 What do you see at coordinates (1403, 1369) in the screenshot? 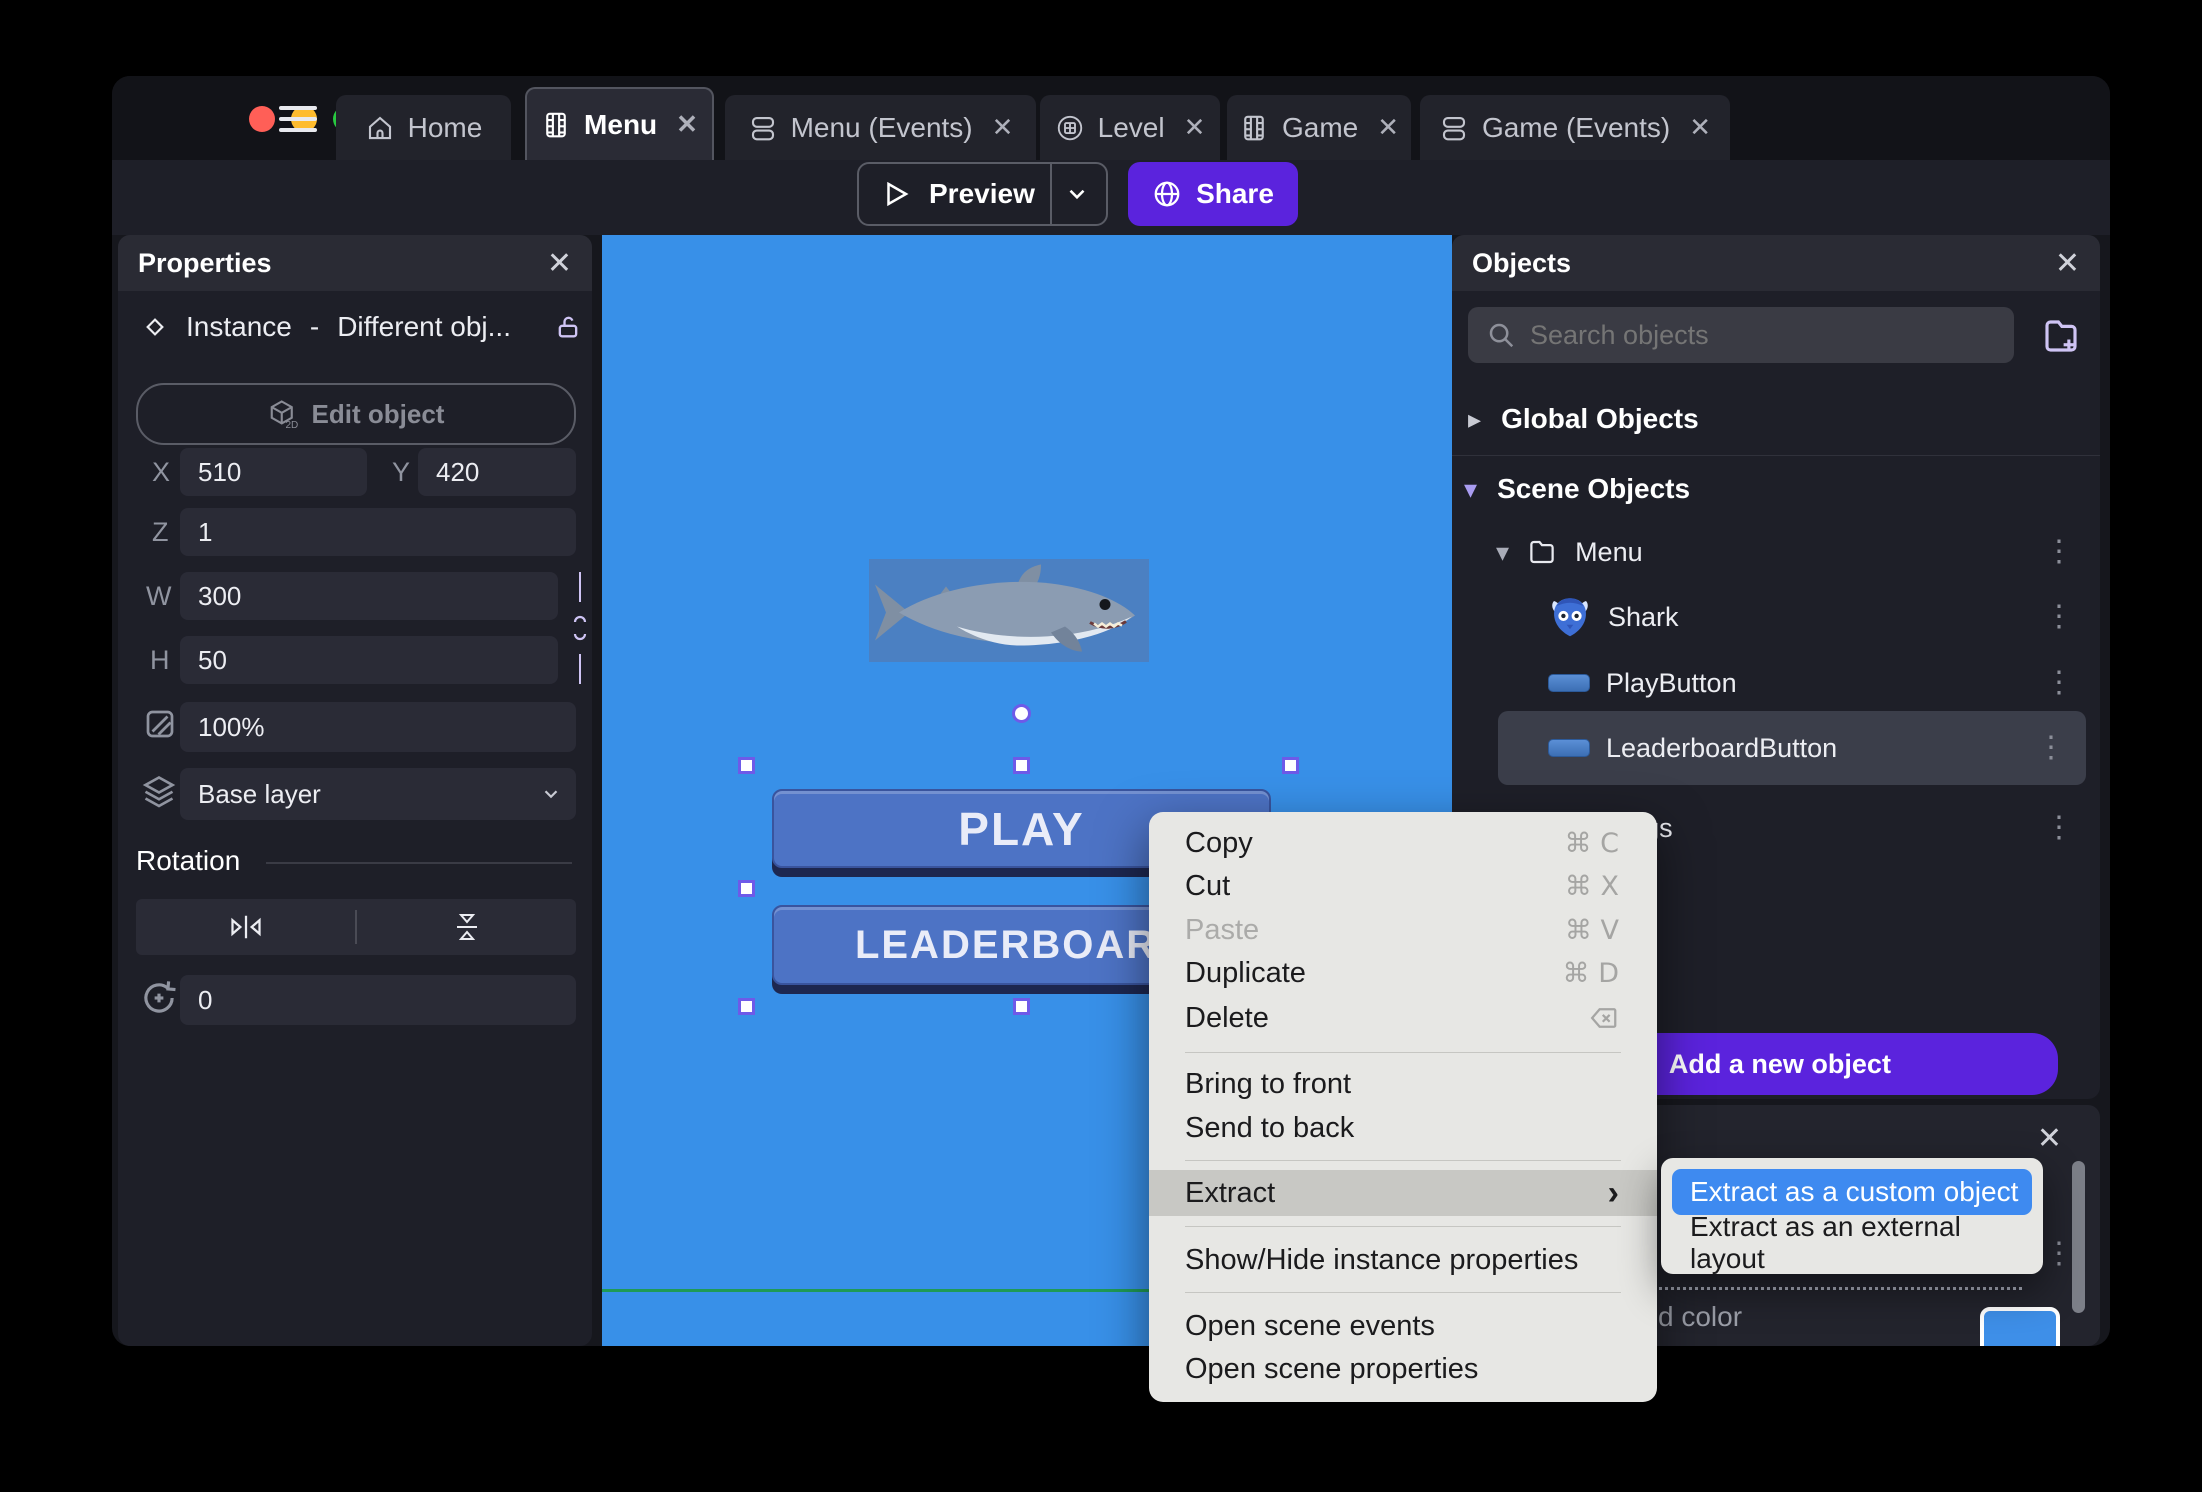
I see `menu-item-open-scene-properties: Open scene properties` at bounding box center [1403, 1369].